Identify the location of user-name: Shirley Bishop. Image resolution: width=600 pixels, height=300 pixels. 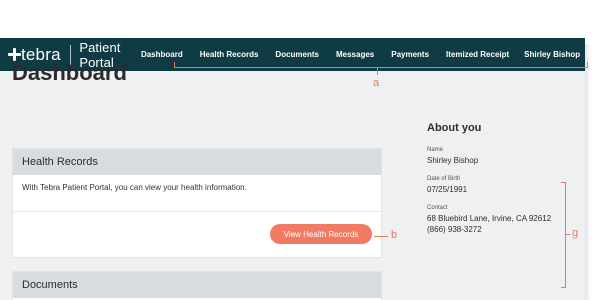
(552, 54).